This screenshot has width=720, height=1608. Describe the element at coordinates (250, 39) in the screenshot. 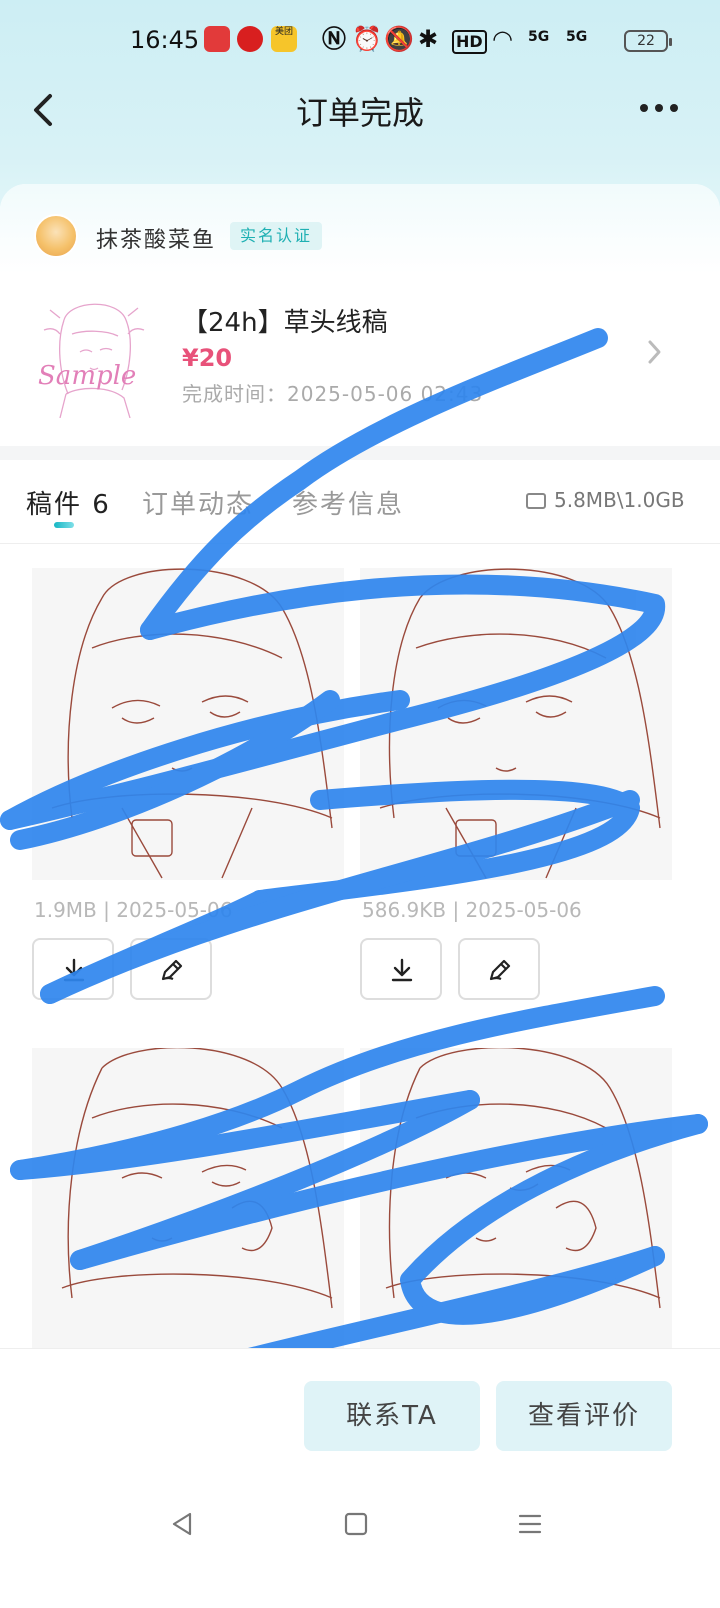

I see `metro-app-icon` at that location.